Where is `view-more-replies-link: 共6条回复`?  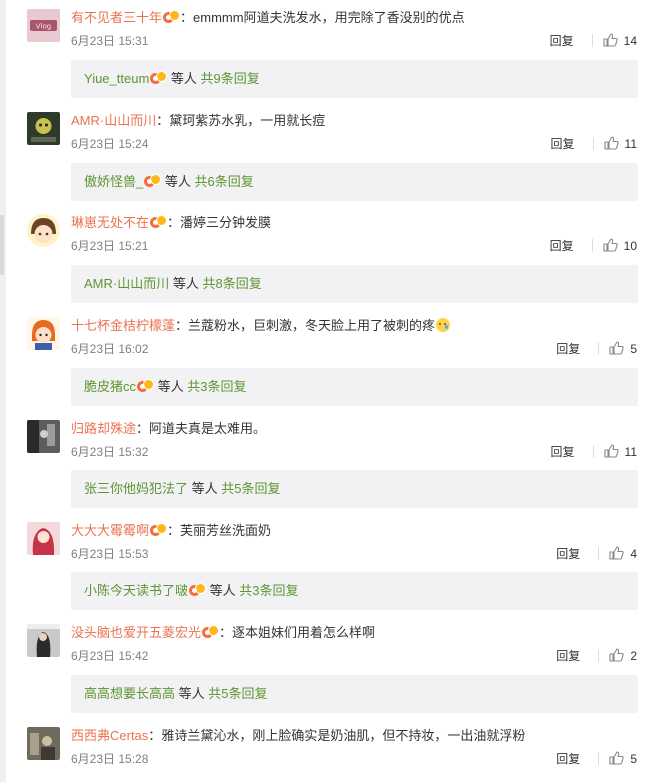 view-more-replies-link: 共6条回复 is located at coordinates (224, 181).